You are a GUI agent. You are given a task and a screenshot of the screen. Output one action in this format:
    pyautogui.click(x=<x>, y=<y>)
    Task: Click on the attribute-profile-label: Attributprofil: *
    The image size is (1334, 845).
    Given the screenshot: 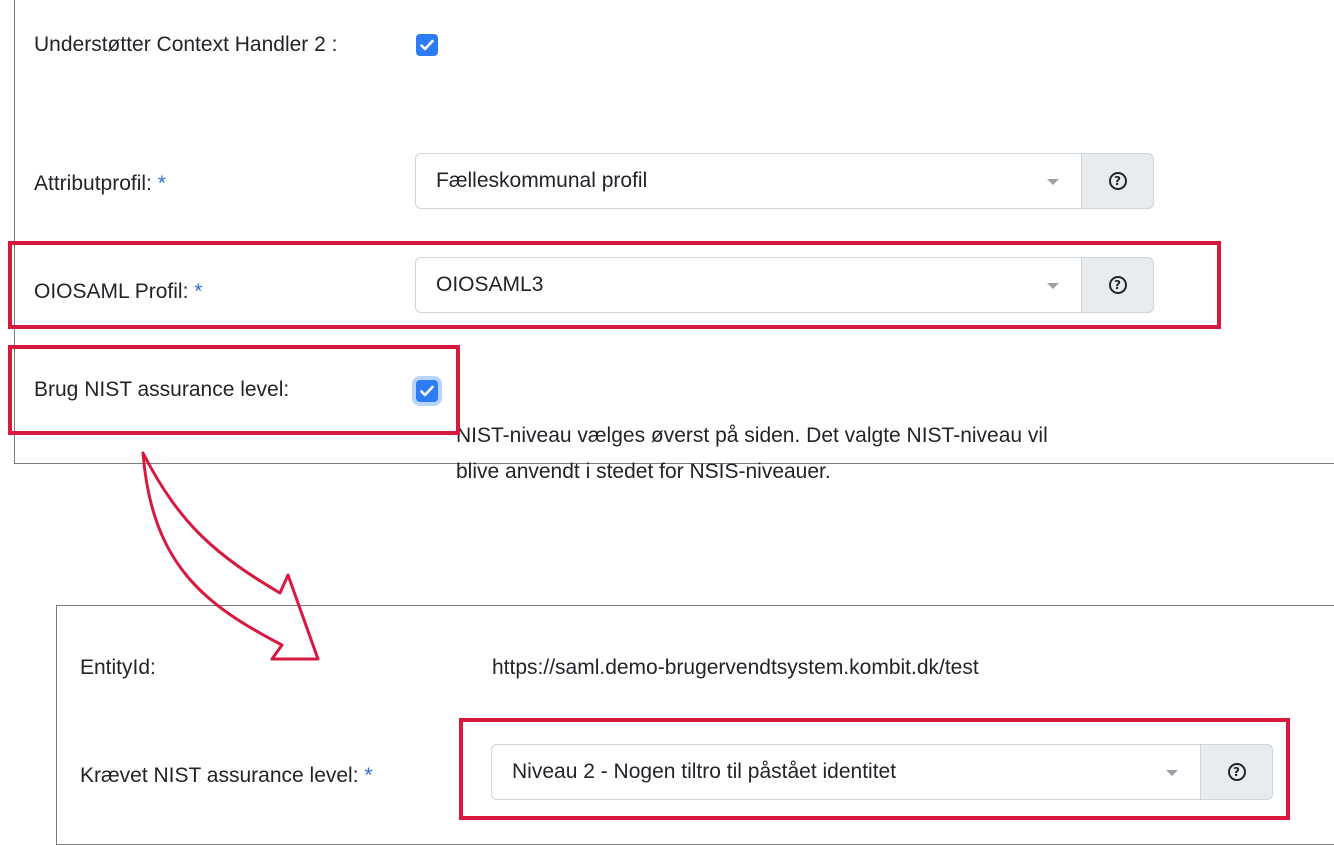 What is the action you would take?
    pyautogui.click(x=100, y=183)
    